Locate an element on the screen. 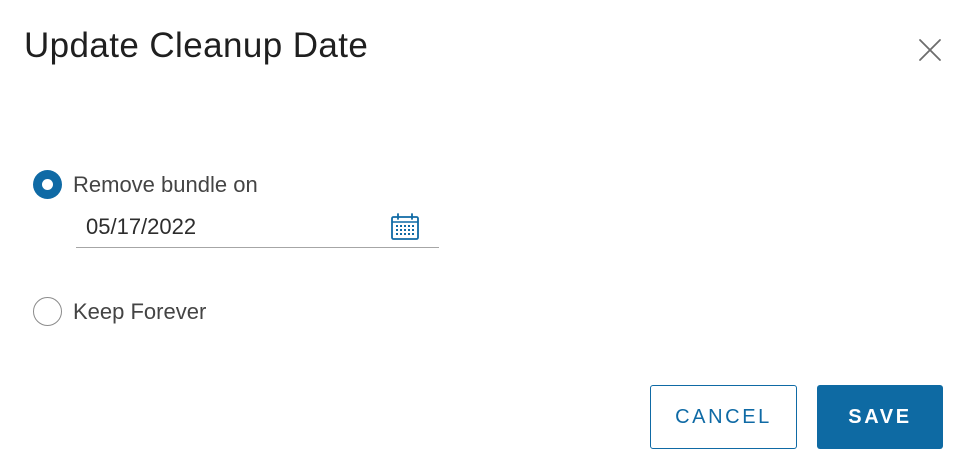 Image resolution: width=972 pixels, height=464 pixels. cancel-button: CANCEL is located at coordinates (723, 417).